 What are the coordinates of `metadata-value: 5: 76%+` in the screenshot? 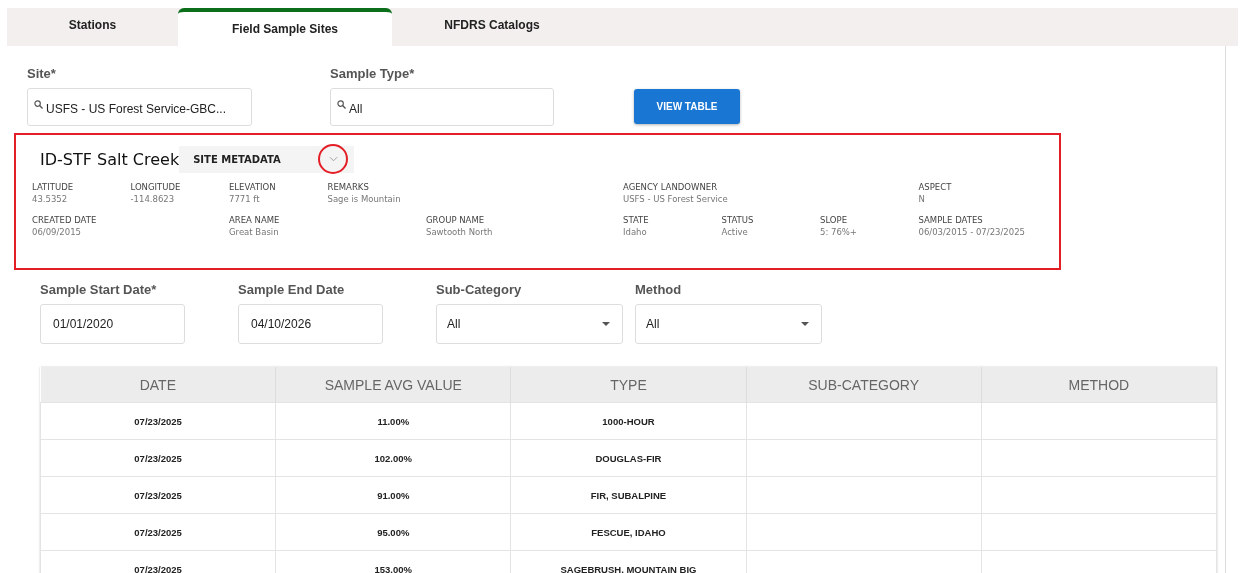 It's located at (838, 232).